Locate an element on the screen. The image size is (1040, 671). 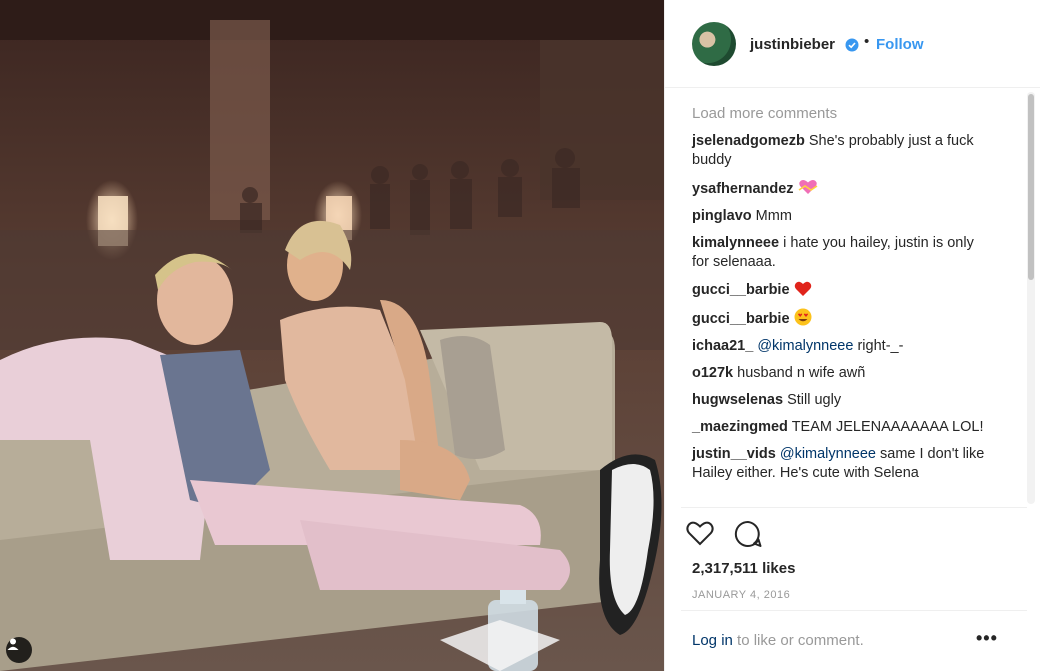
comment-username: pinglavo is located at coordinates (722, 216).